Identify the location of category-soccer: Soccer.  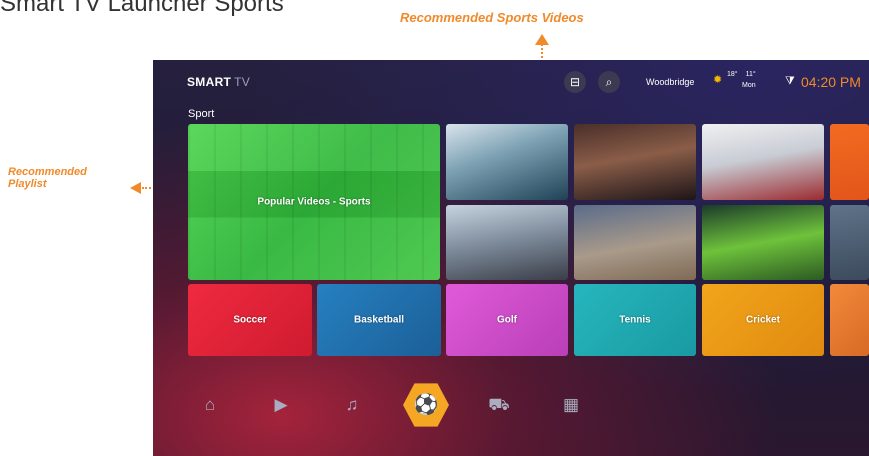
(250, 320).